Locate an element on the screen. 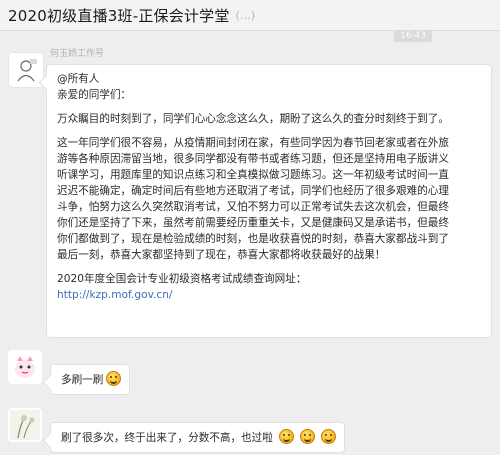  message-line: 最后一刻，恭喜大家都坚持到了现在，恭喜大家都将收获最好的战果！ is located at coordinates (221, 255).